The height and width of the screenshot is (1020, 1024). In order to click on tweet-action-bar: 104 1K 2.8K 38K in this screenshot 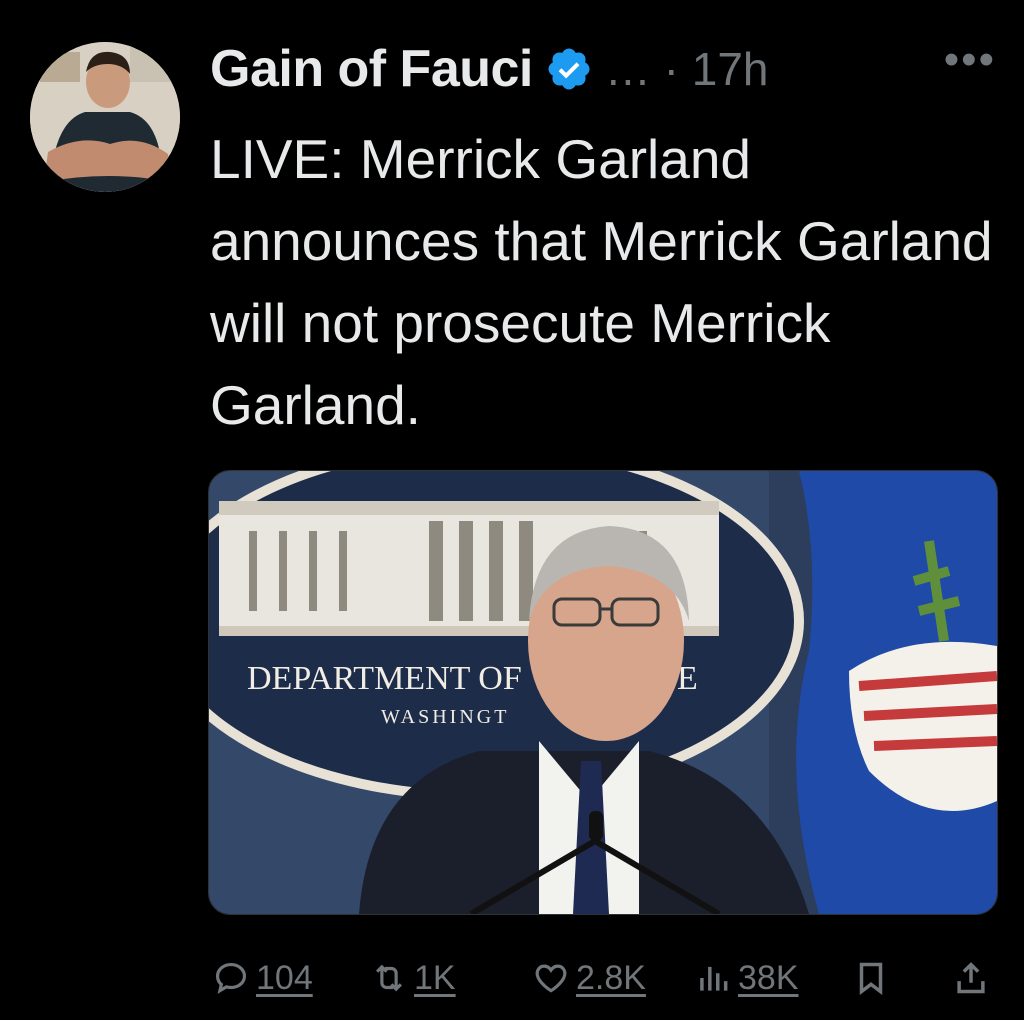, I will do `click(608, 978)`.